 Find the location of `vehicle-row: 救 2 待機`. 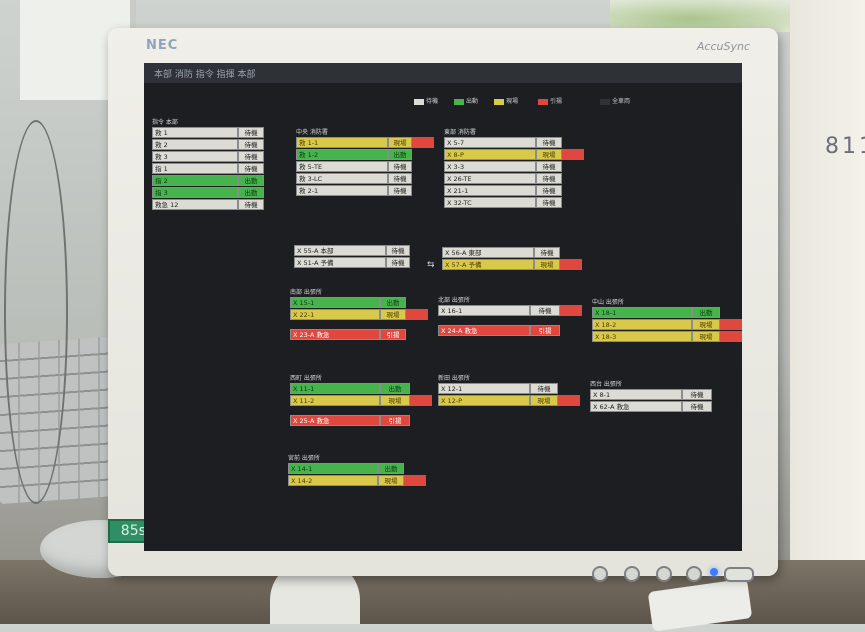

vehicle-row: 救 2 待機 is located at coordinates (218, 145).